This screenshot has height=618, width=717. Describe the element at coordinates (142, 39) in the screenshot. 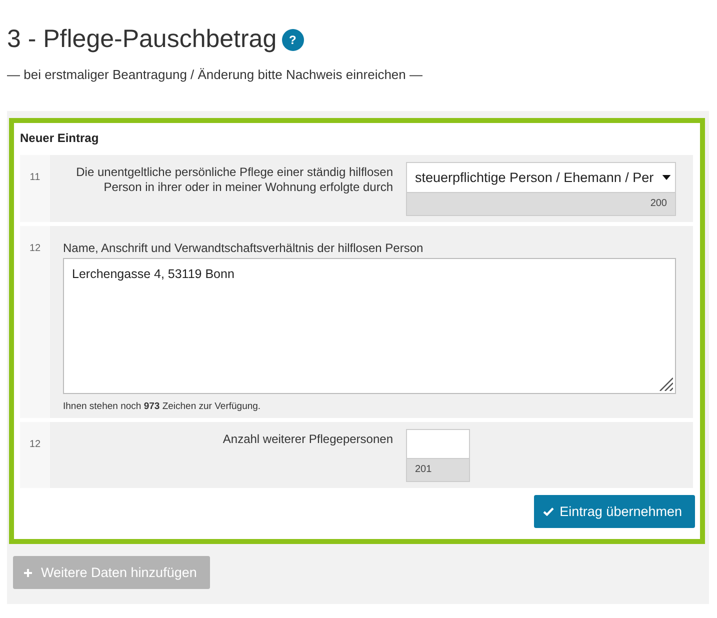

I see `page-title: 3 - Pflege-Pauschbetrag` at that location.